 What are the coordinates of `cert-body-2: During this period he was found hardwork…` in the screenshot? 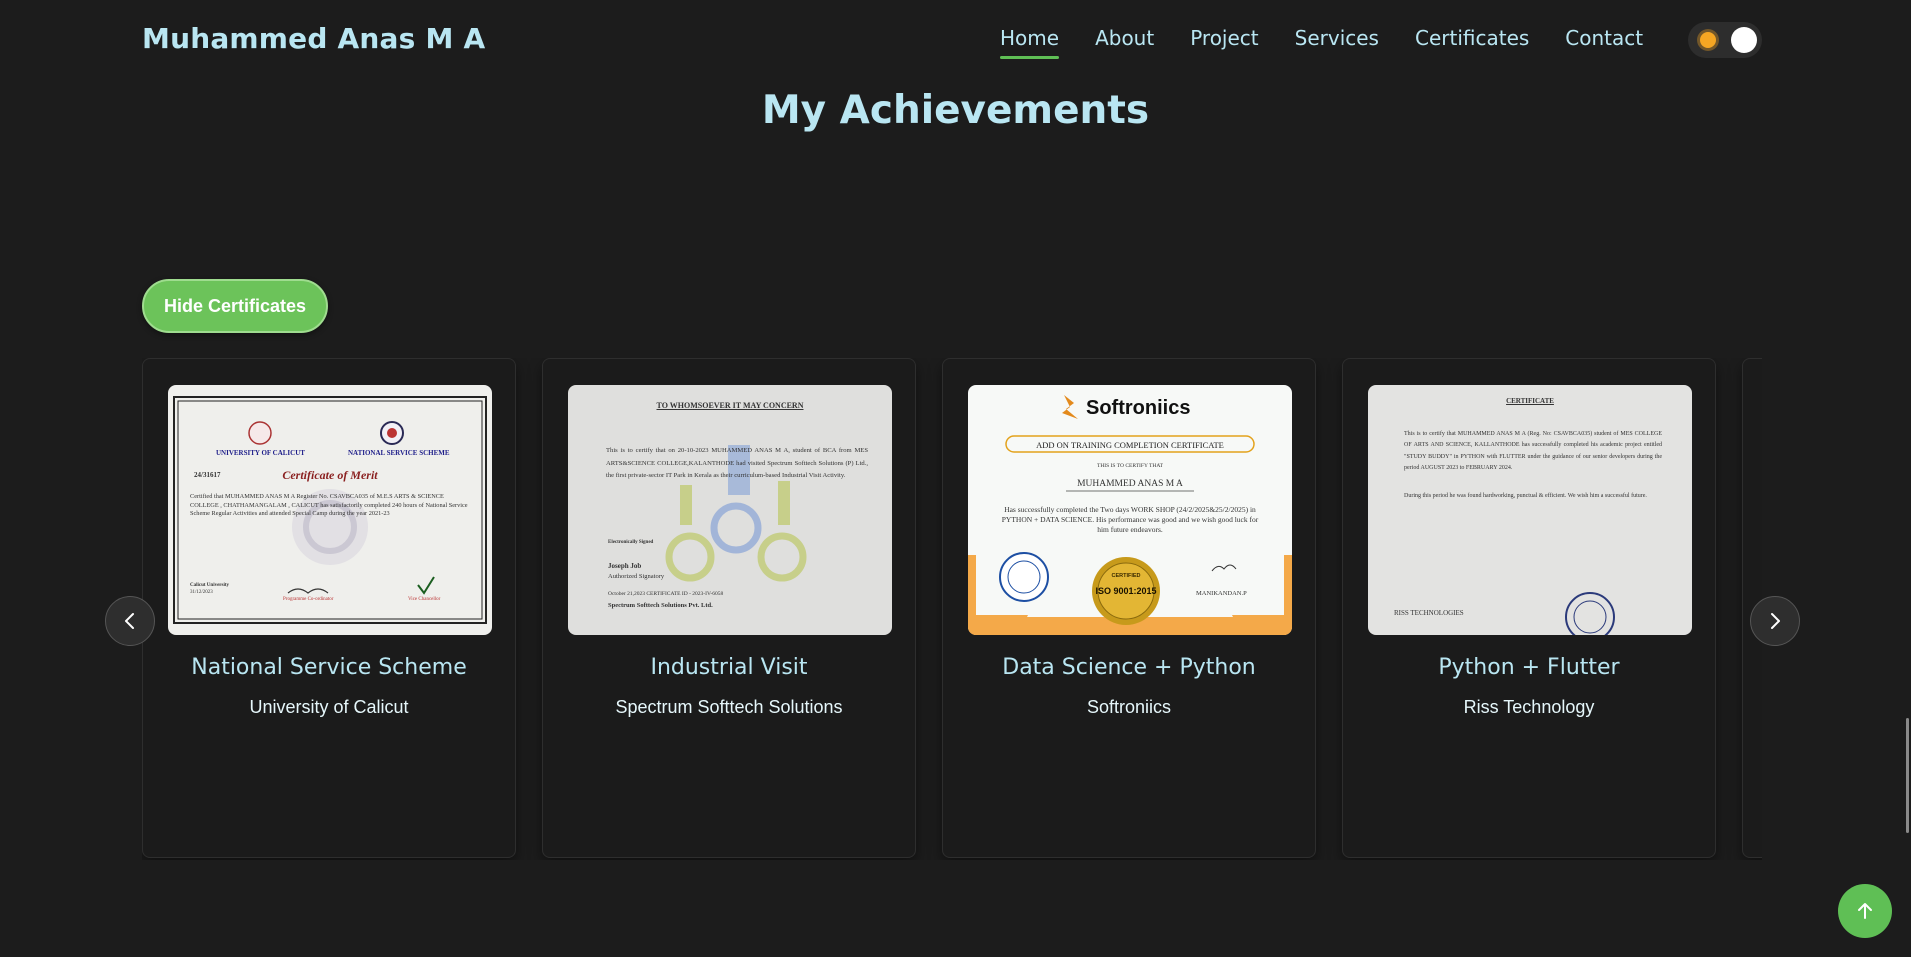 It's located at (1525, 496).